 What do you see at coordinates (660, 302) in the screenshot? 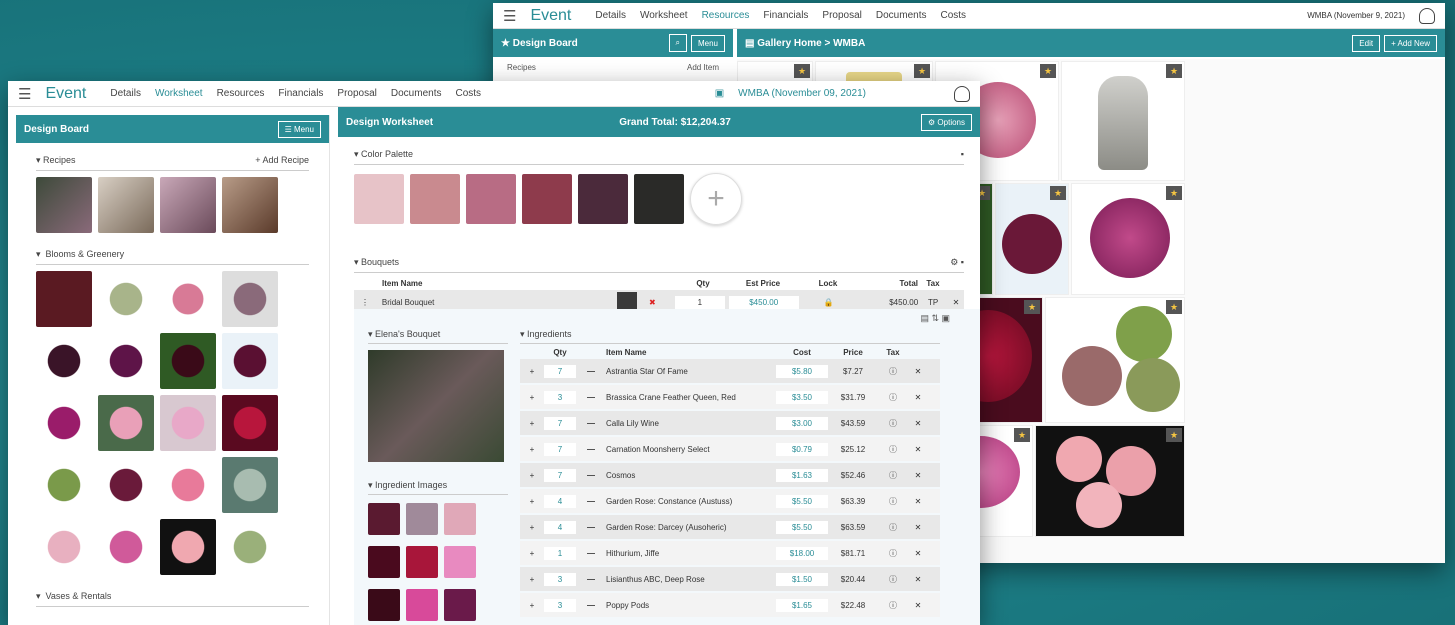
I see `remove-icon: ✖` at bounding box center [660, 302].